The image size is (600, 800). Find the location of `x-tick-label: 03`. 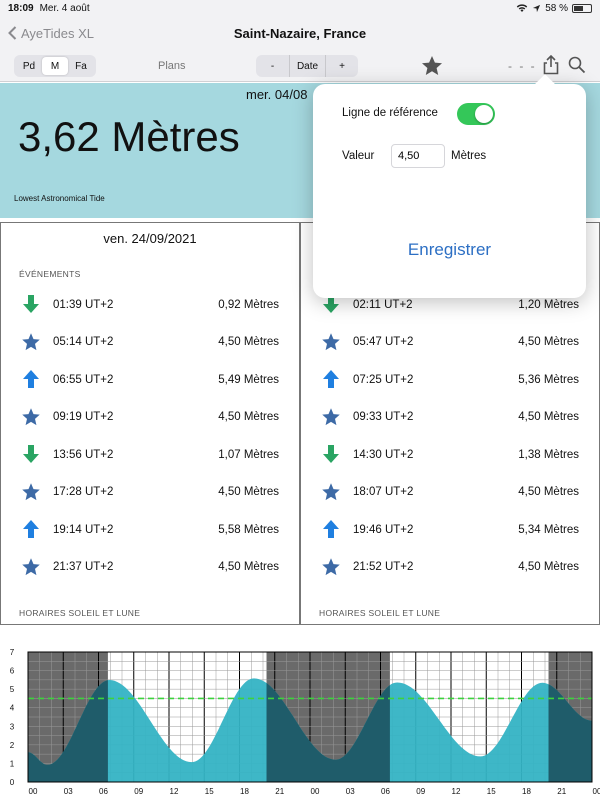

x-tick-label: 03 is located at coordinates (68, 791).